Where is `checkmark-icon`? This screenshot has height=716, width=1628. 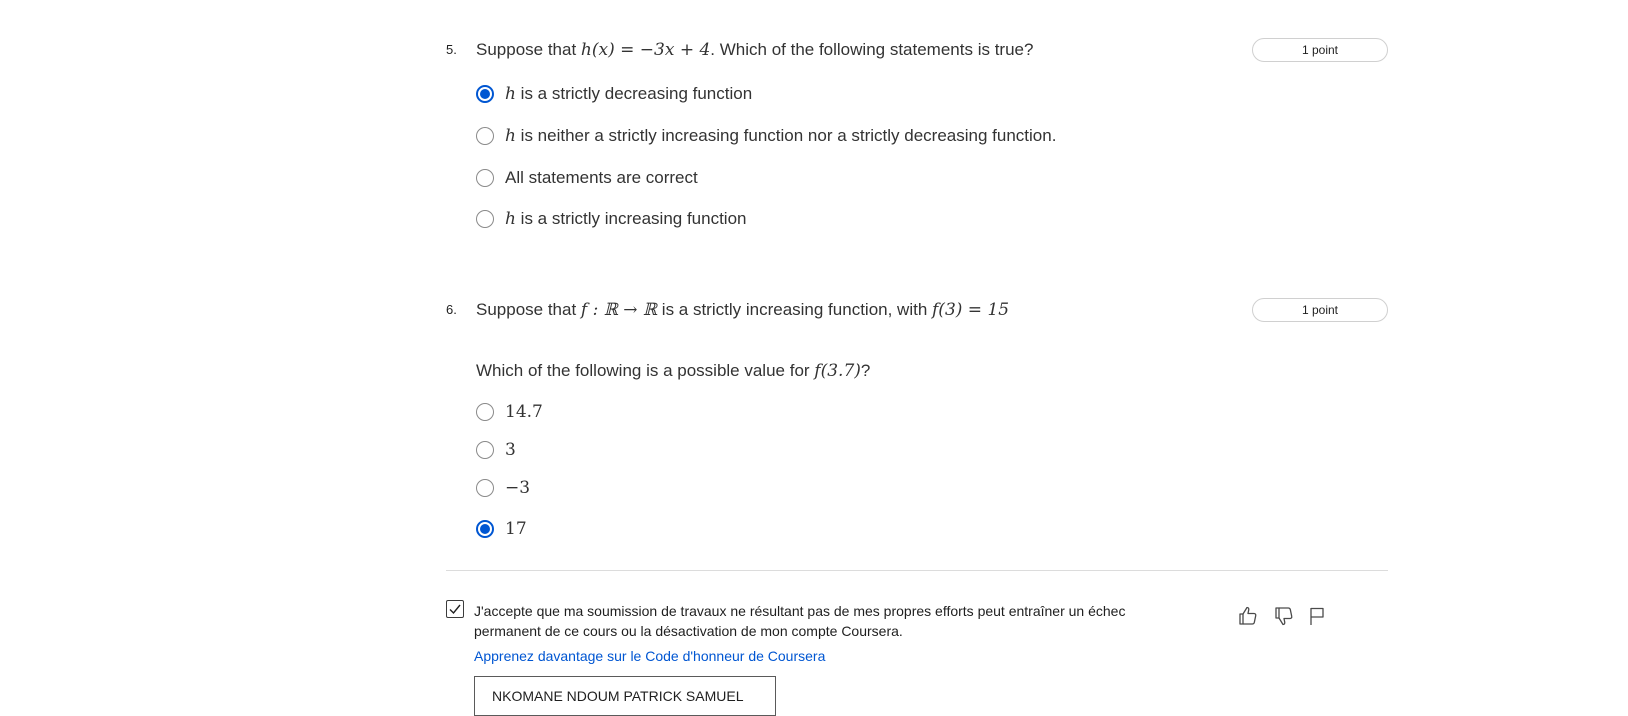
checkmark-icon is located at coordinates (455, 609).